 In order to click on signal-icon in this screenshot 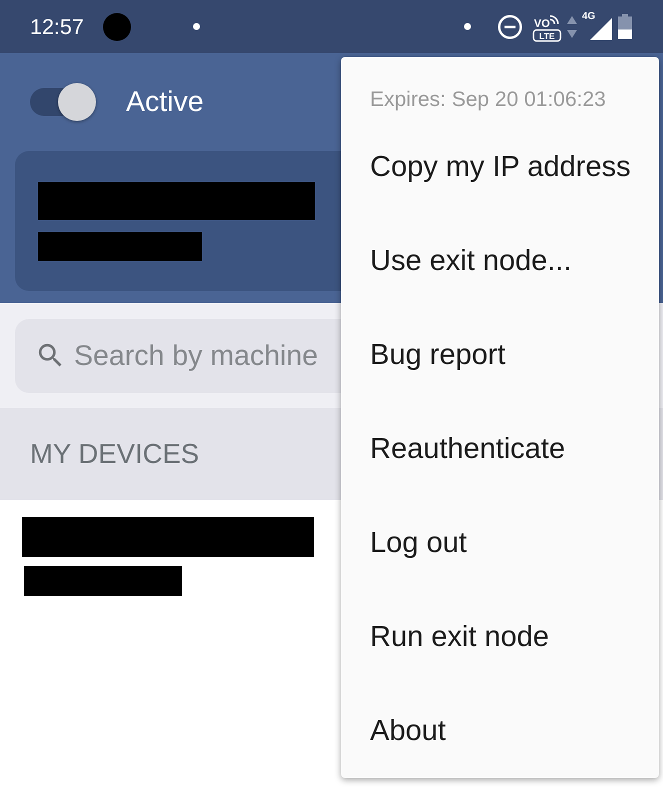, I will do `click(601, 29)`.